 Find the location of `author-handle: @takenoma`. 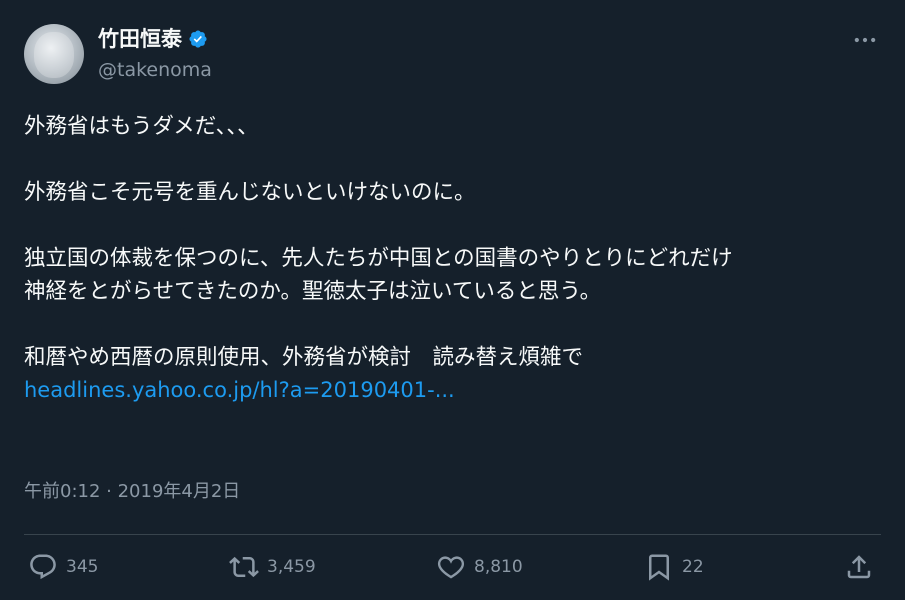

author-handle: @takenoma is located at coordinates (155, 70).